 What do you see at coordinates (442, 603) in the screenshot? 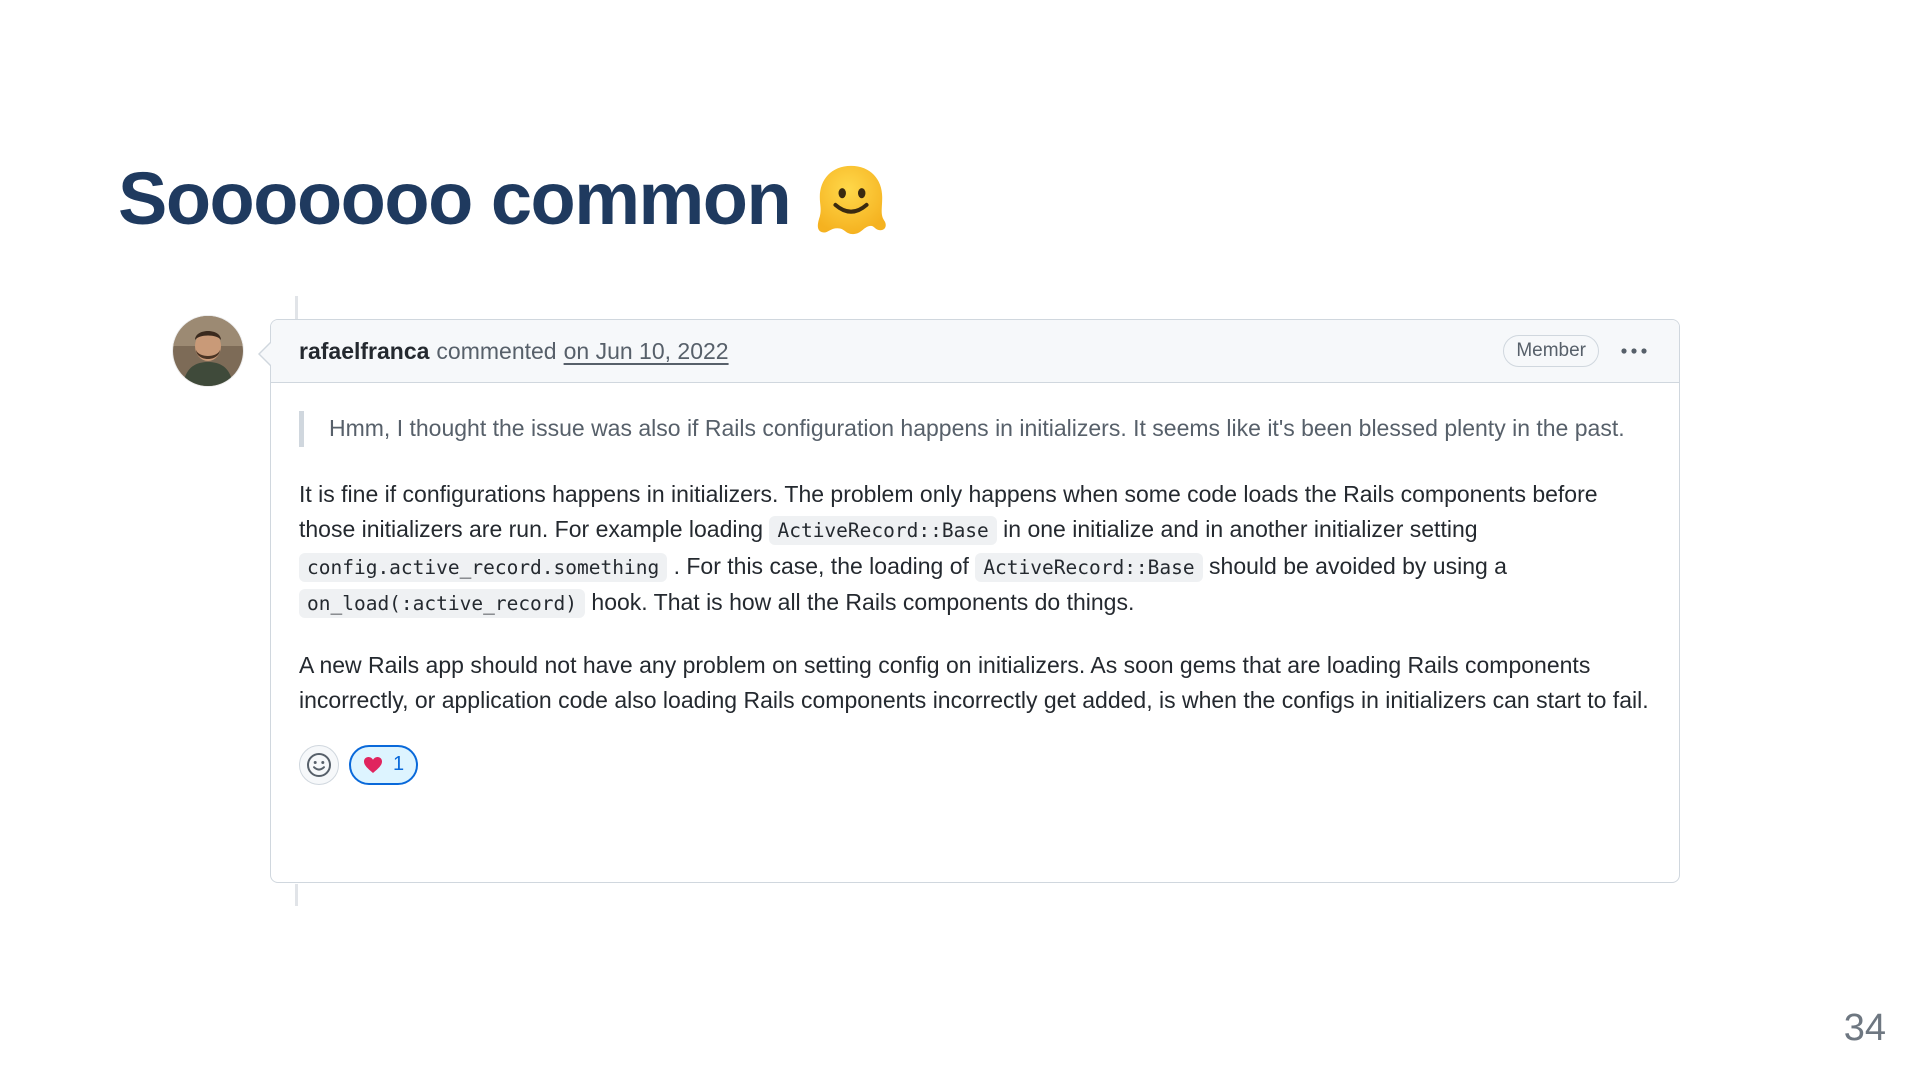
I see `inline-code: on_load(:active_record)` at bounding box center [442, 603].